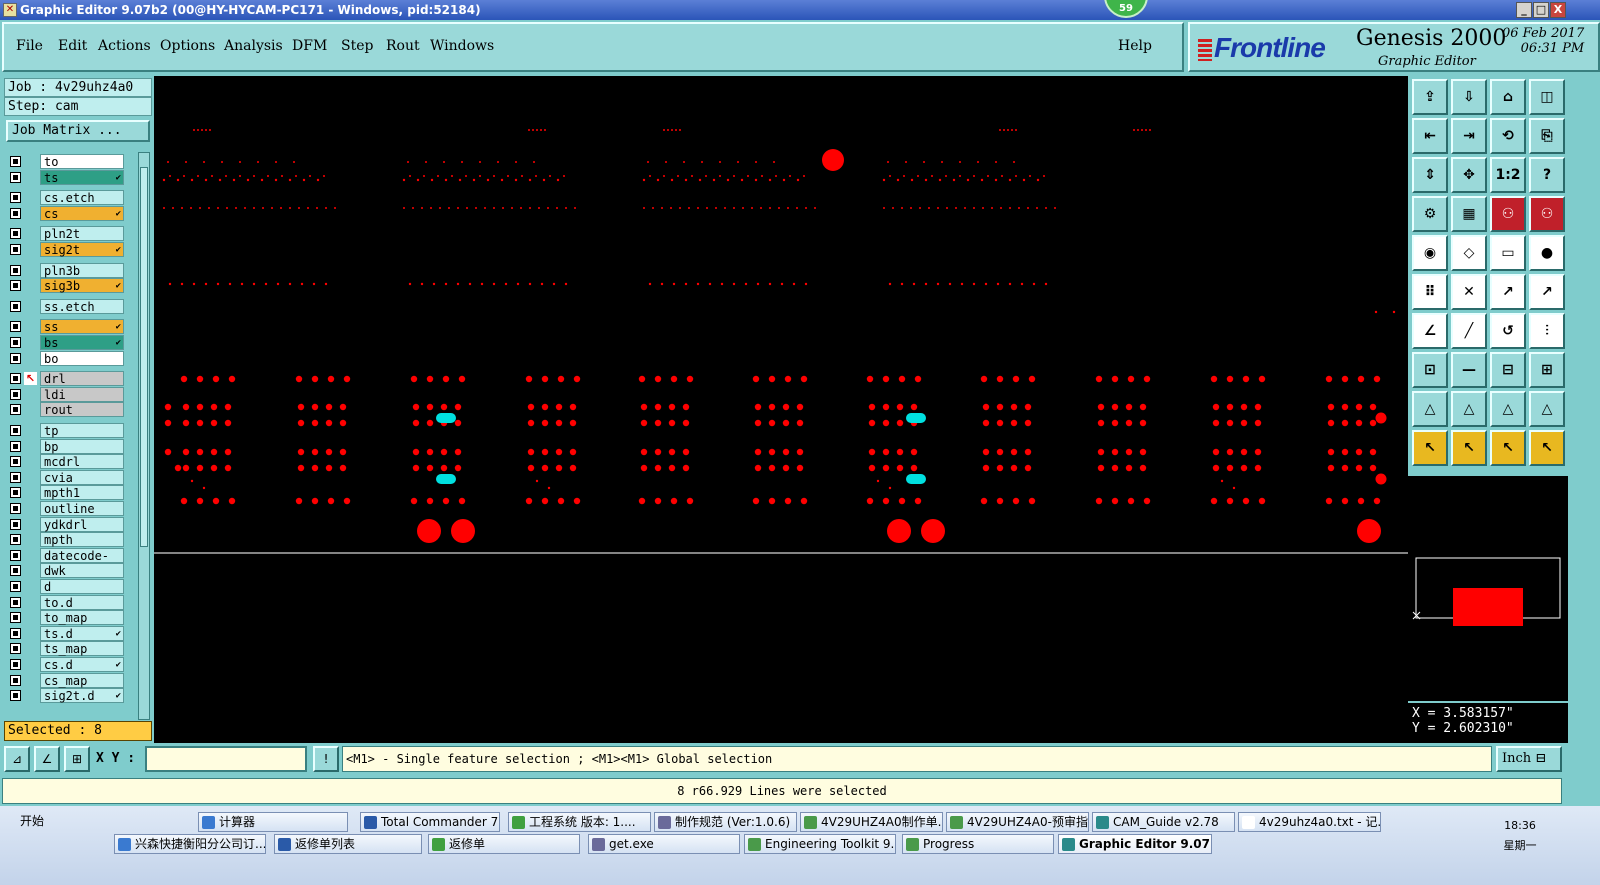 Image resolution: width=1600 pixels, height=885 pixels. What do you see at coordinates (357, 46) in the screenshot?
I see `menu-step: Step` at bounding box center [357, 46].